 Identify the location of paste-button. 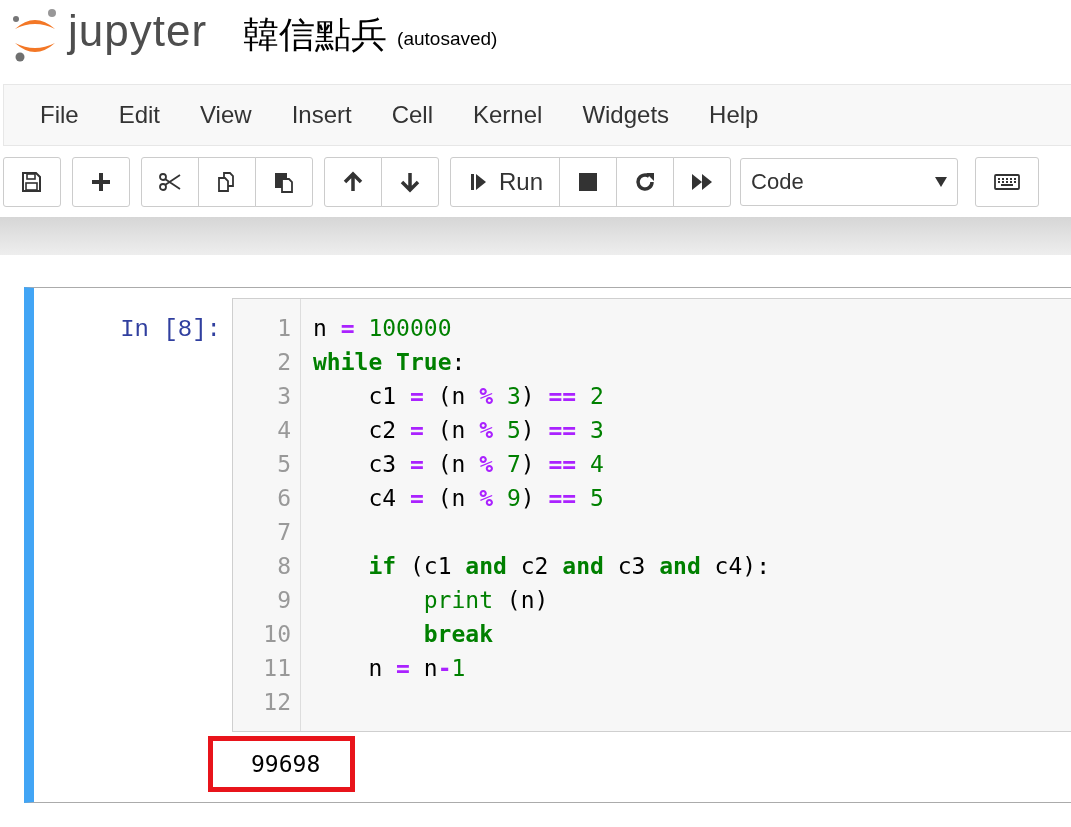
(284, 182).